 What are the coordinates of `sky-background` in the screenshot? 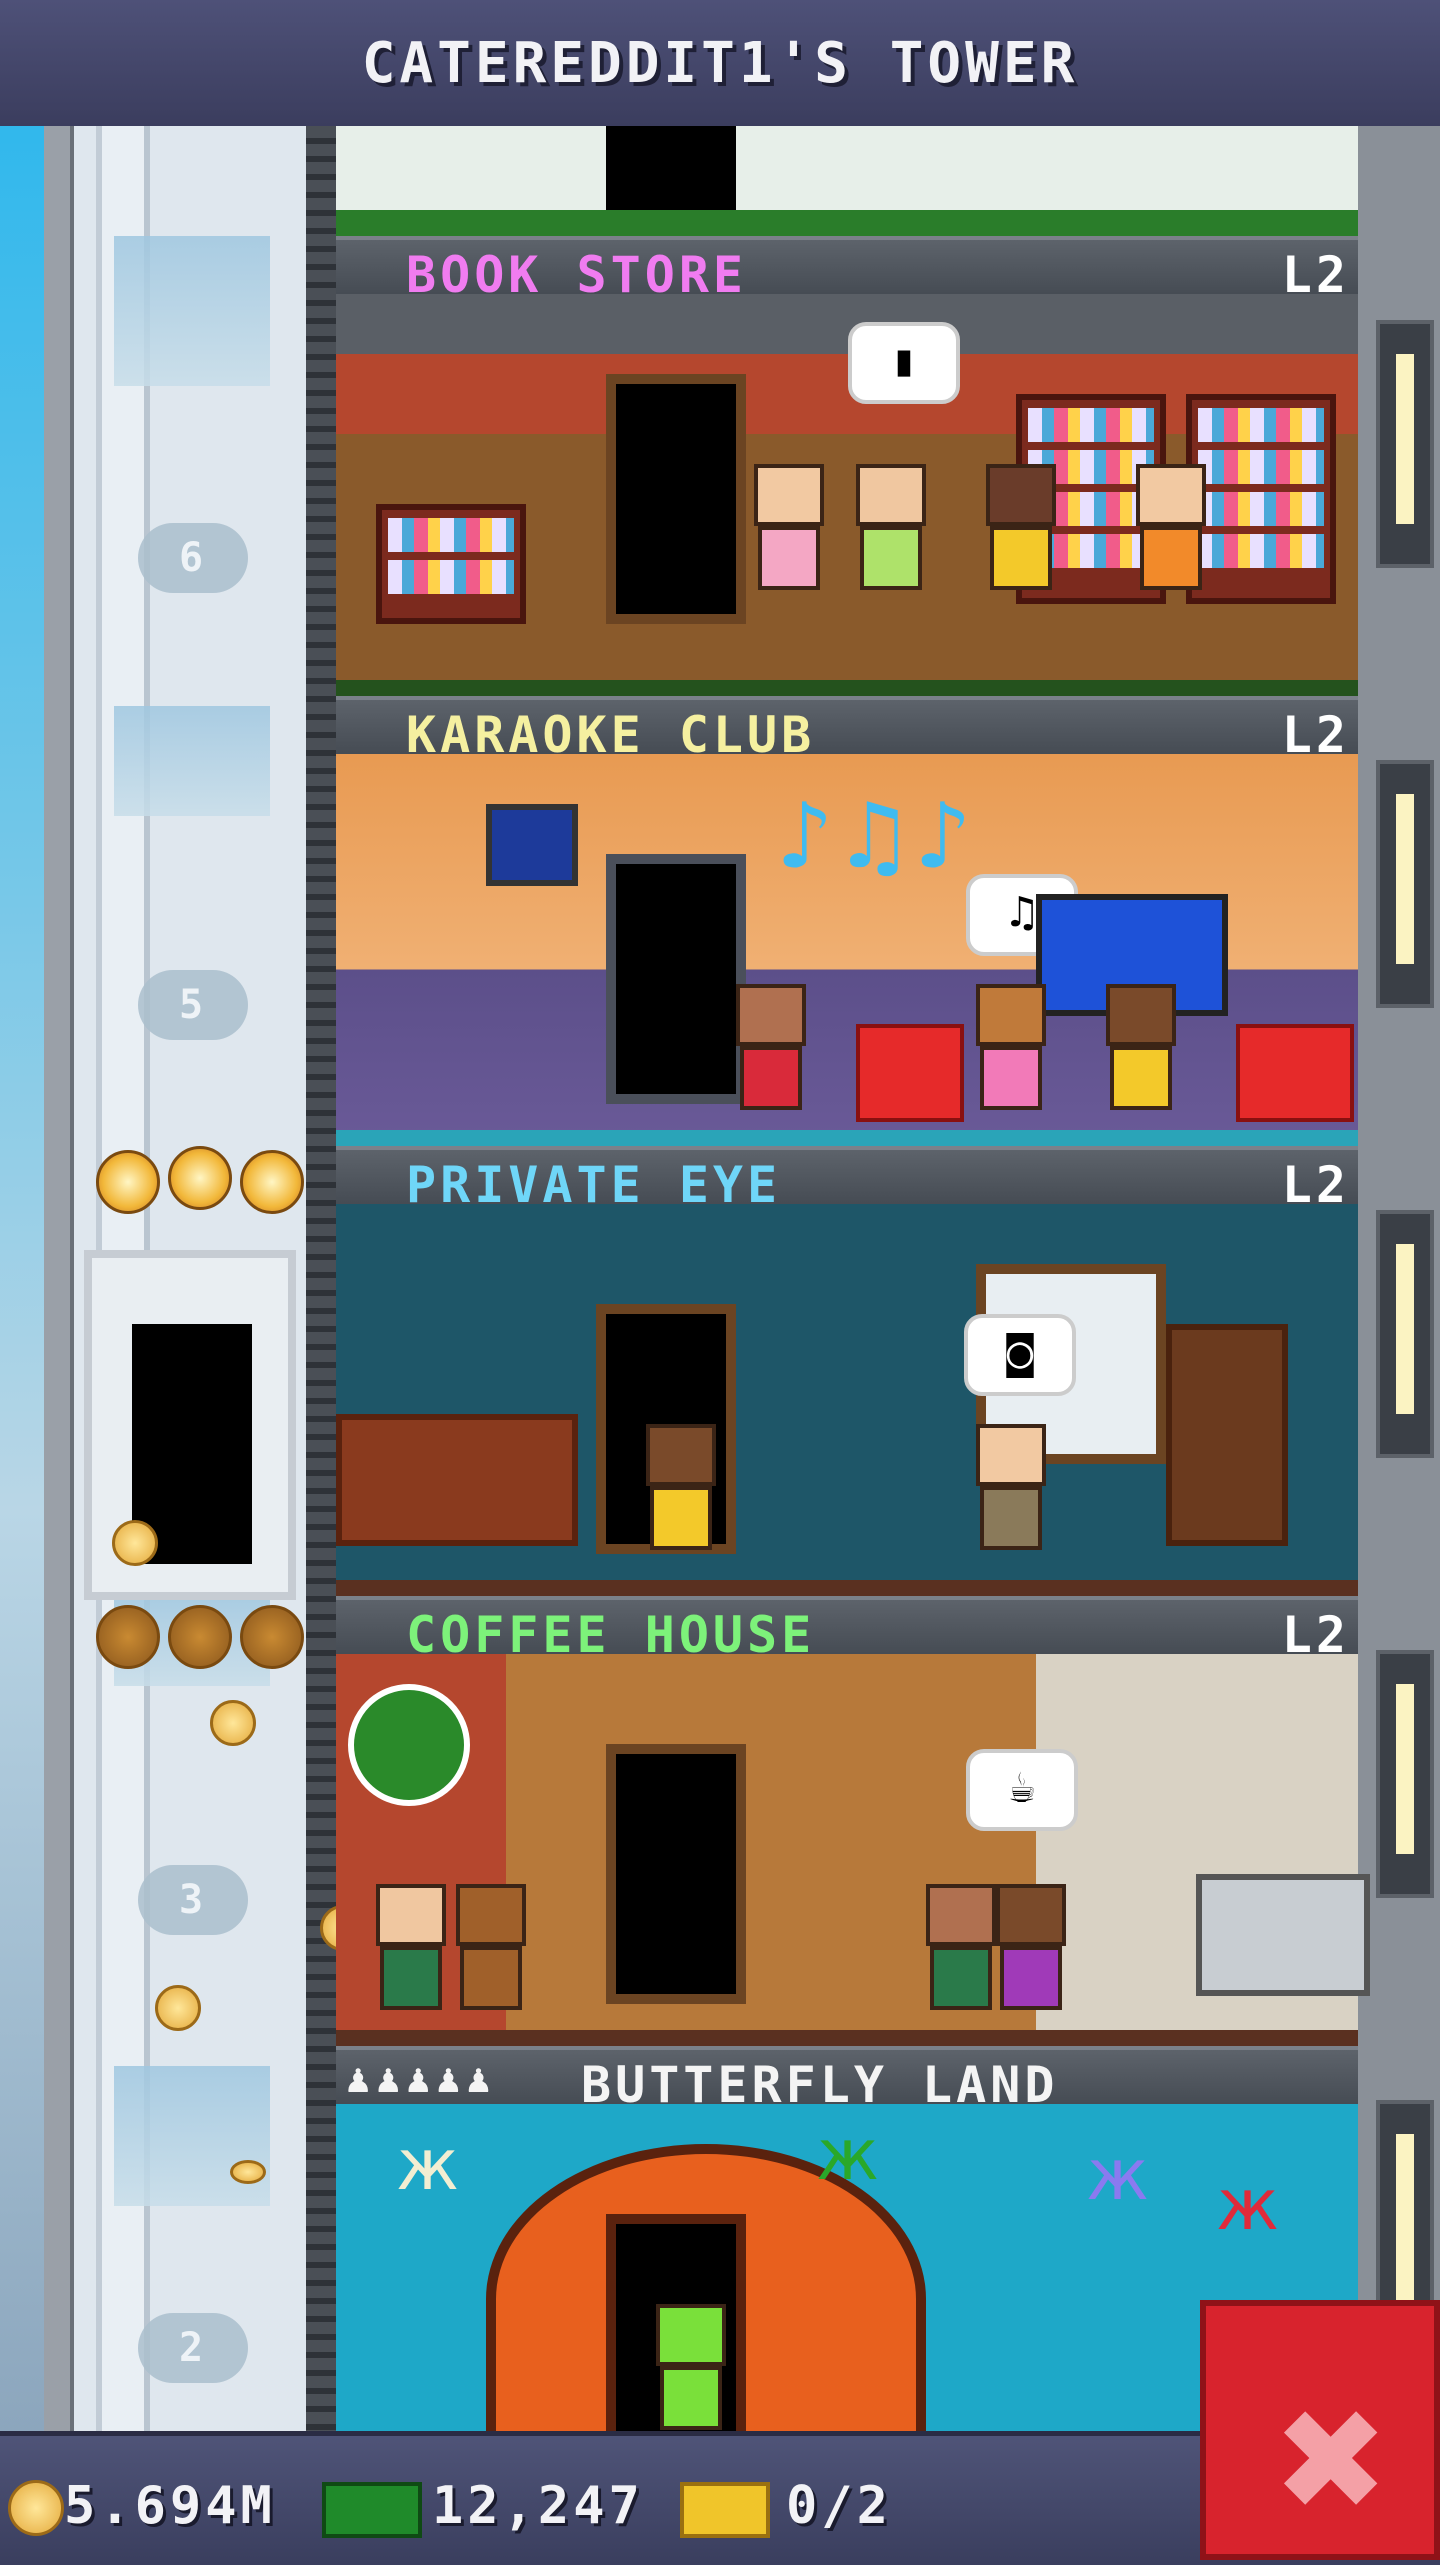 It's located at (22, 1278).